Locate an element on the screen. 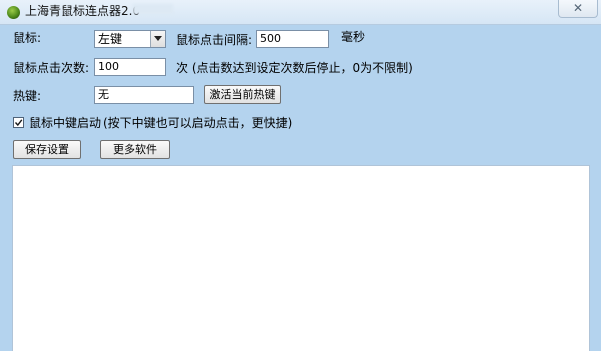  hotkey-label: 热键: is located at coordinates (27, 96).